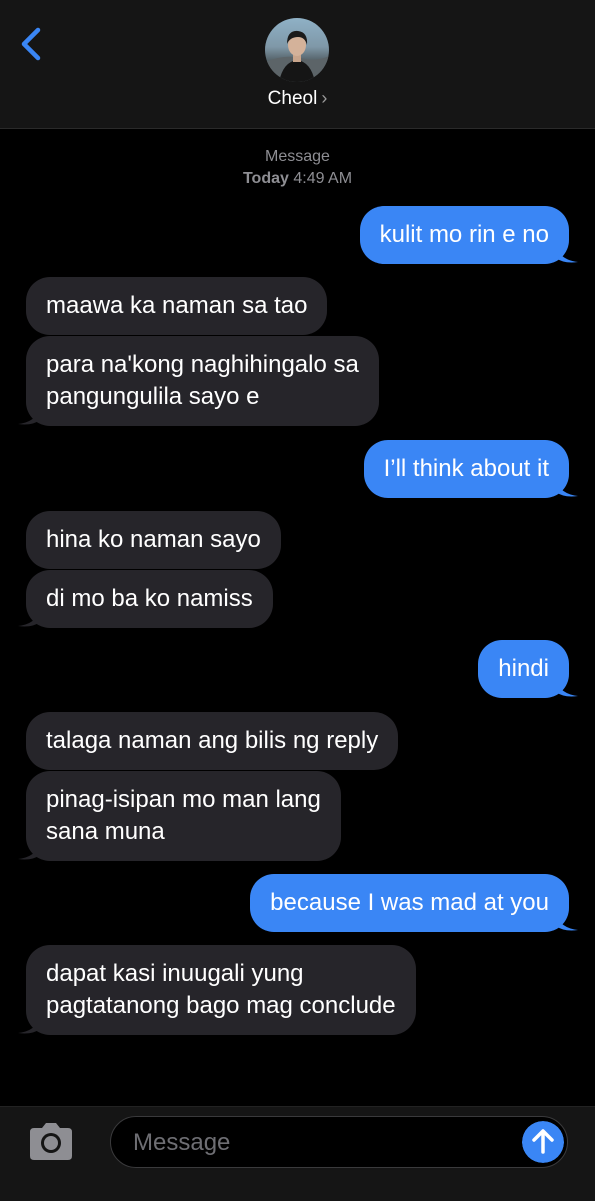 This screenshot has height=1201, width=595. I want to click on thread-service-label: Message, so click(297, 157).